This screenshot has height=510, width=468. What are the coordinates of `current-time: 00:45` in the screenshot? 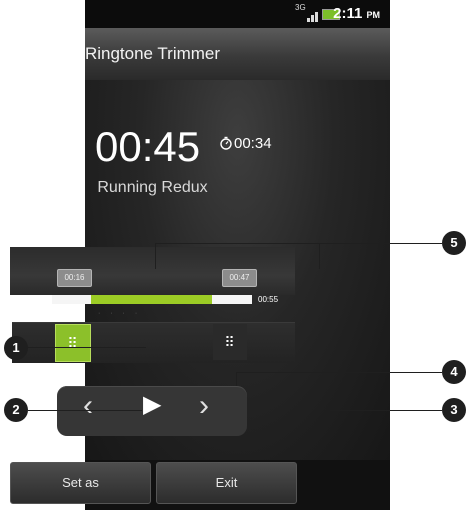 It's located at (148, 146).